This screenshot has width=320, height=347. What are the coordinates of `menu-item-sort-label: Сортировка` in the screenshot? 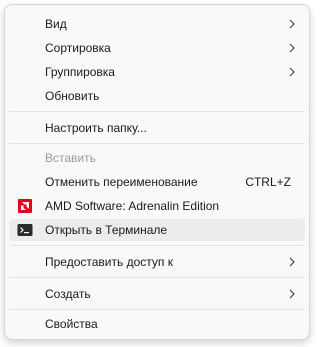 It's located at (78, 48).